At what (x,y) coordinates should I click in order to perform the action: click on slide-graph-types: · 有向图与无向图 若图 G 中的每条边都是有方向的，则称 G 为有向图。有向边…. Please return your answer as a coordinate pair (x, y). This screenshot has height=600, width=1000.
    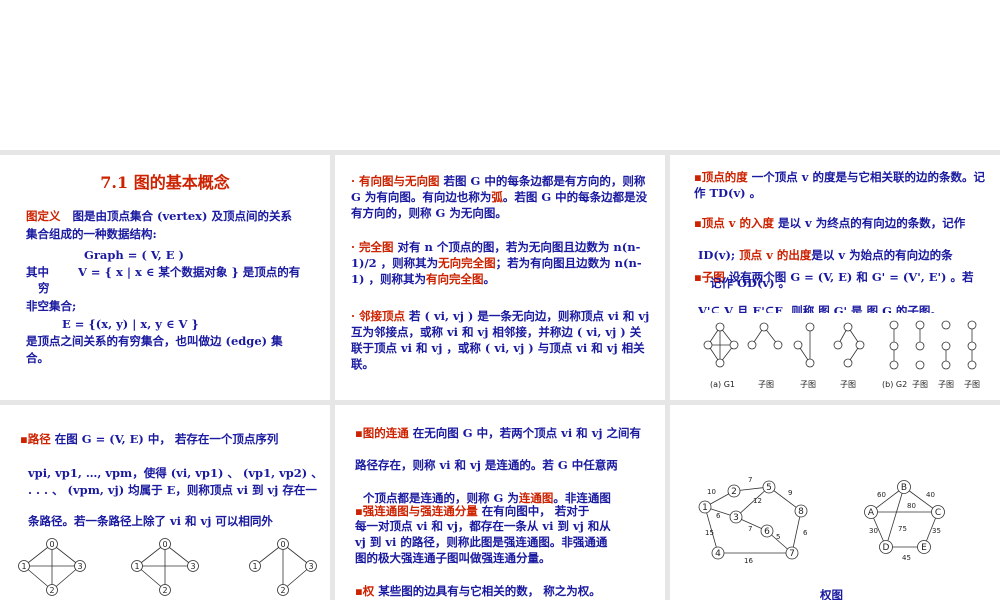
    Looking at the image, I should click on (500, 277).